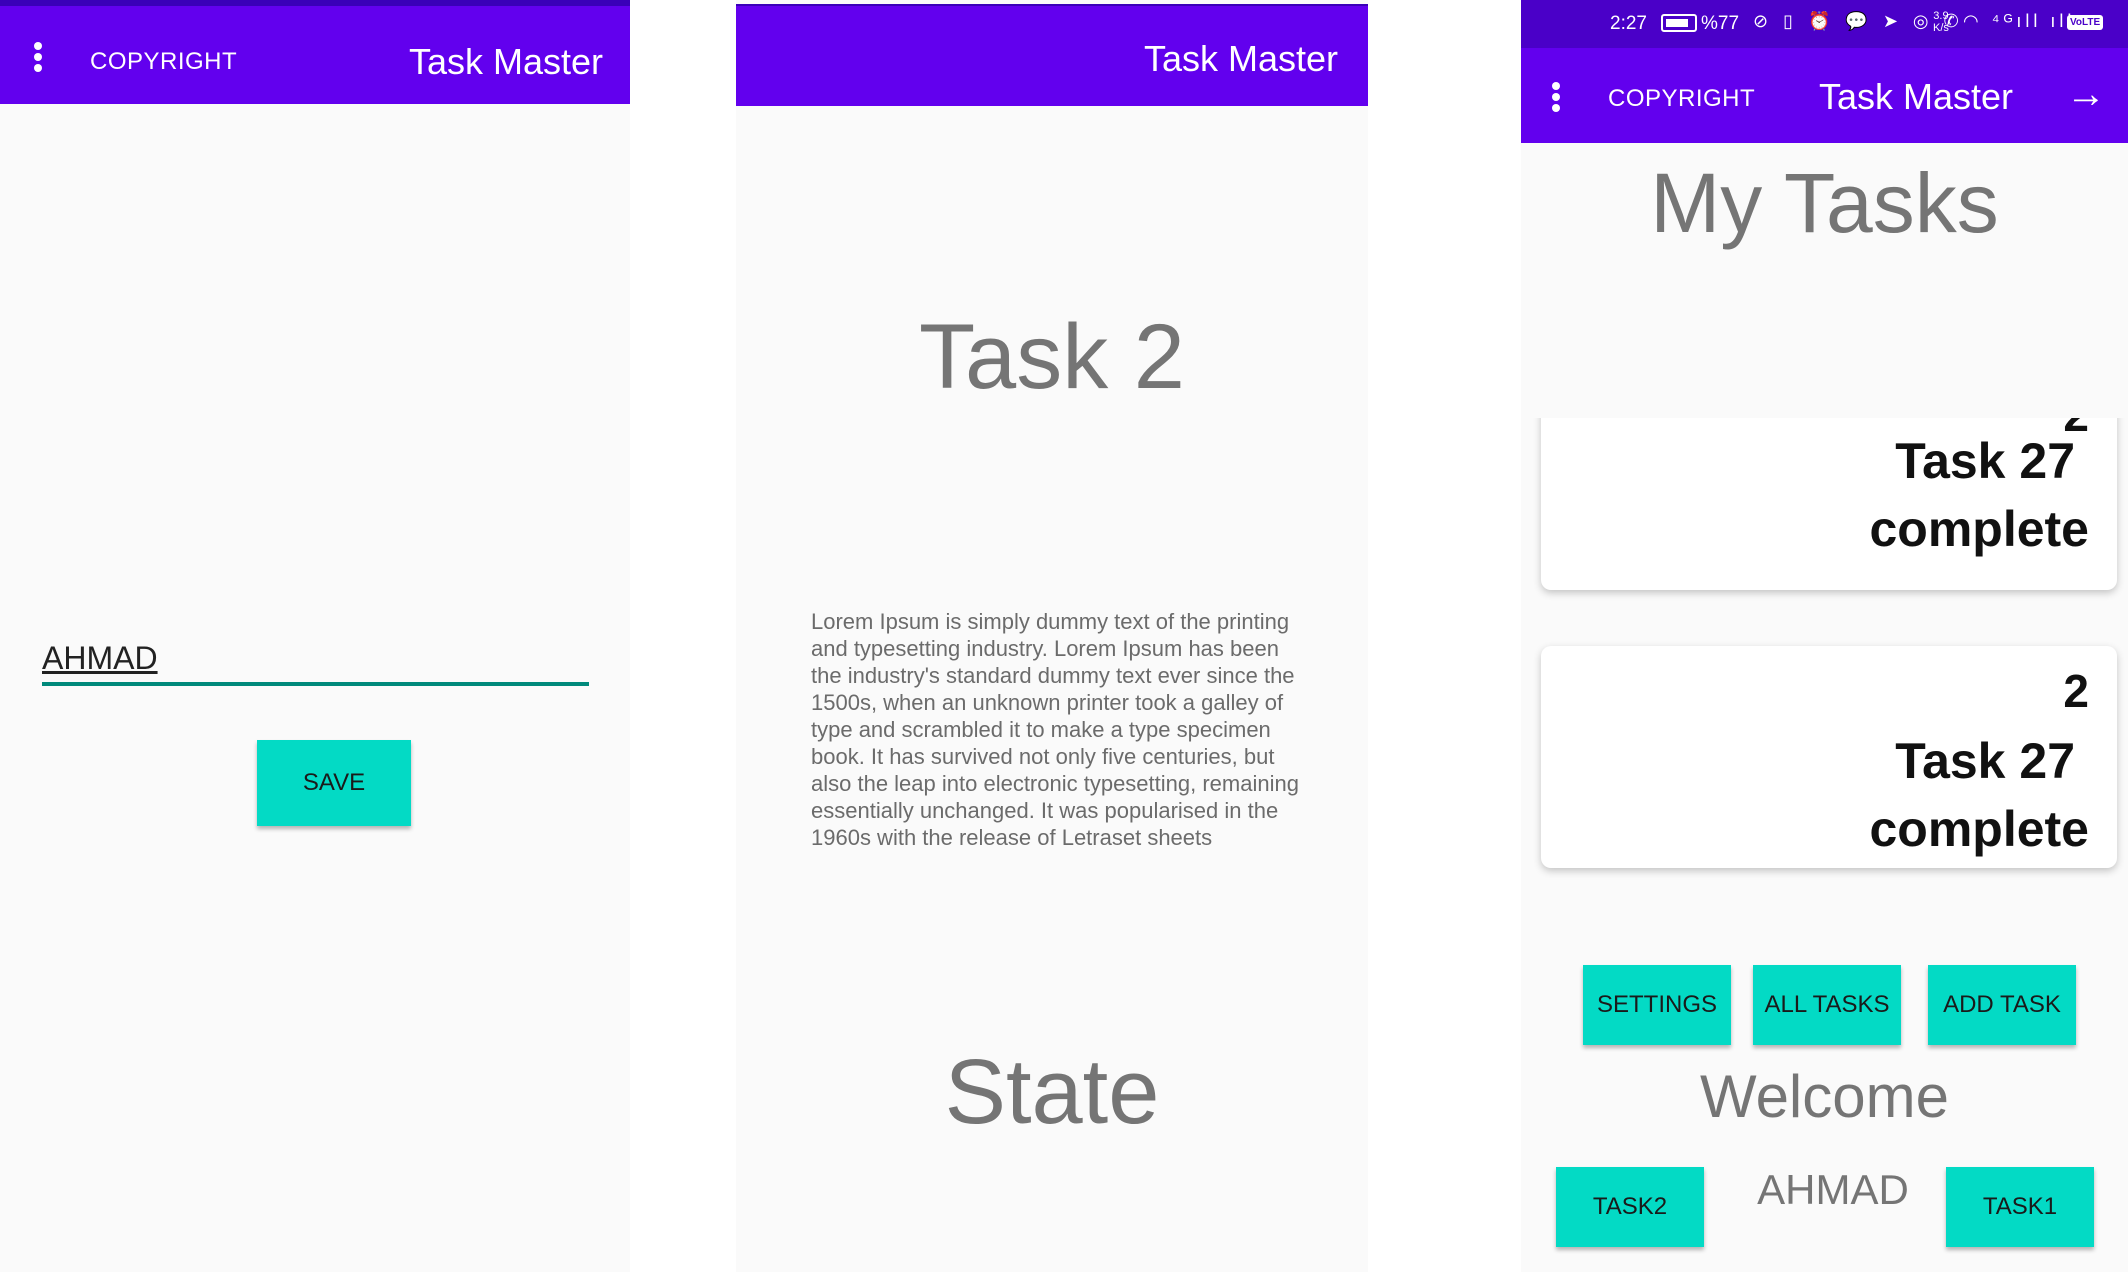 This screenshot has height=1272, width=2128. What do you see at coordinates (1833, 1189) in the screenshot?
I see `username-label: AHMAD` at bounding box center [1833, 1189].